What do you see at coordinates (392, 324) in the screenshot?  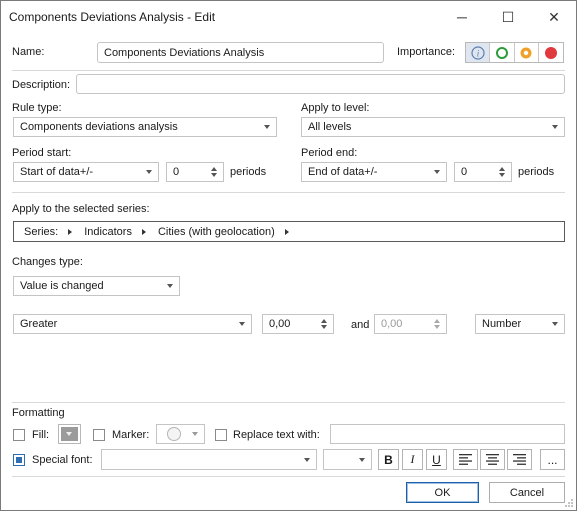 I see `value-to: 0,00` at bounding box center [392, 324].